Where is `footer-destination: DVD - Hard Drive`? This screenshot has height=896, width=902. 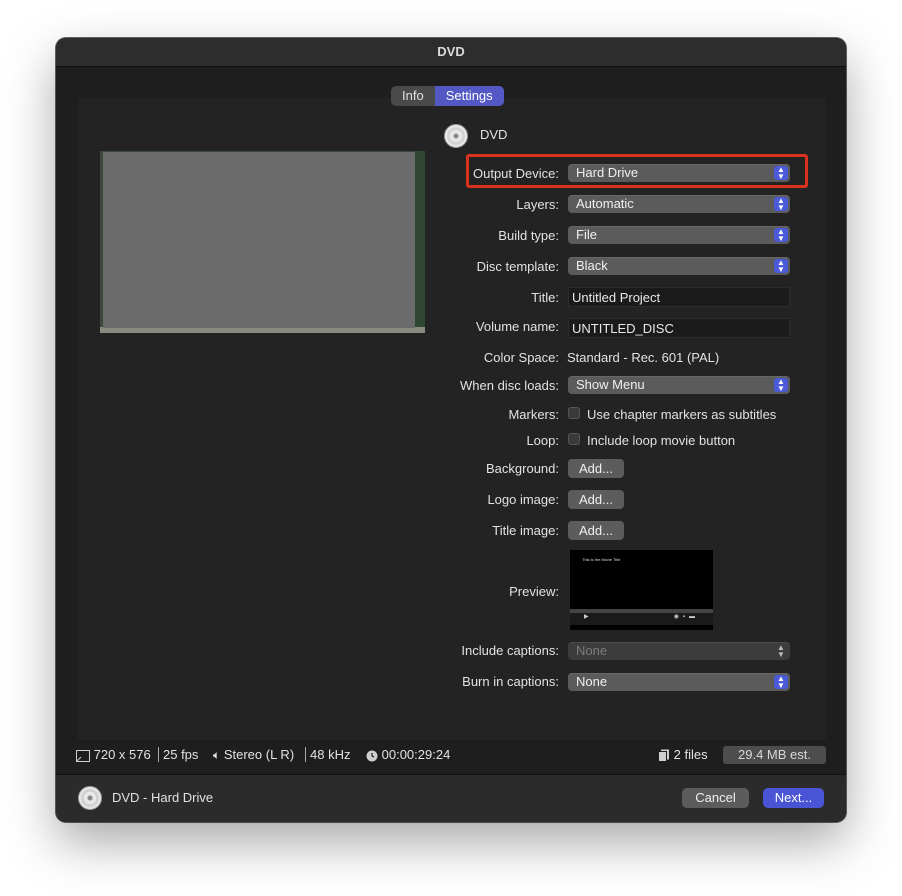
footer-destination: DVD - Hard Drive is located at coordinates (163, 797).